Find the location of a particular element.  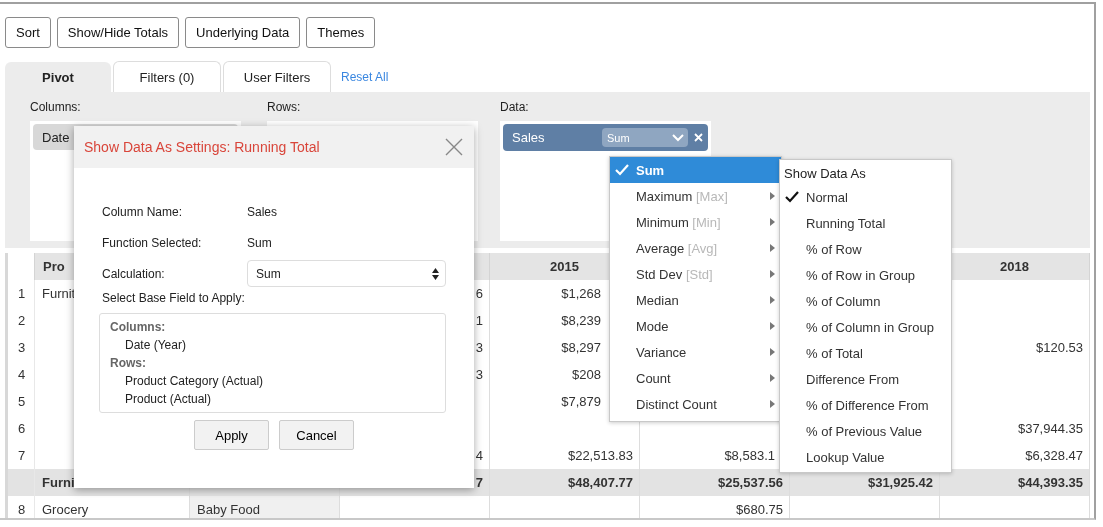

shelf-label: Columns: is located at coordinates (56, 107).